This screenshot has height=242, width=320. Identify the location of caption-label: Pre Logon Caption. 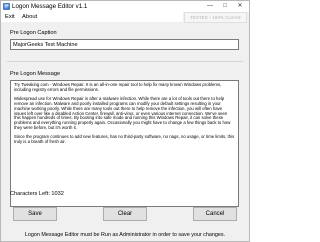
(33, 33).